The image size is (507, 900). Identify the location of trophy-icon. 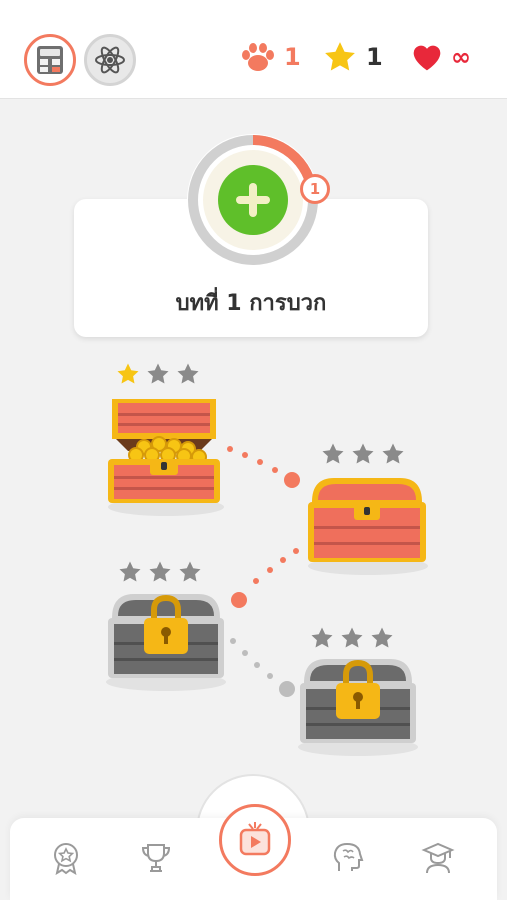
(156, 858).